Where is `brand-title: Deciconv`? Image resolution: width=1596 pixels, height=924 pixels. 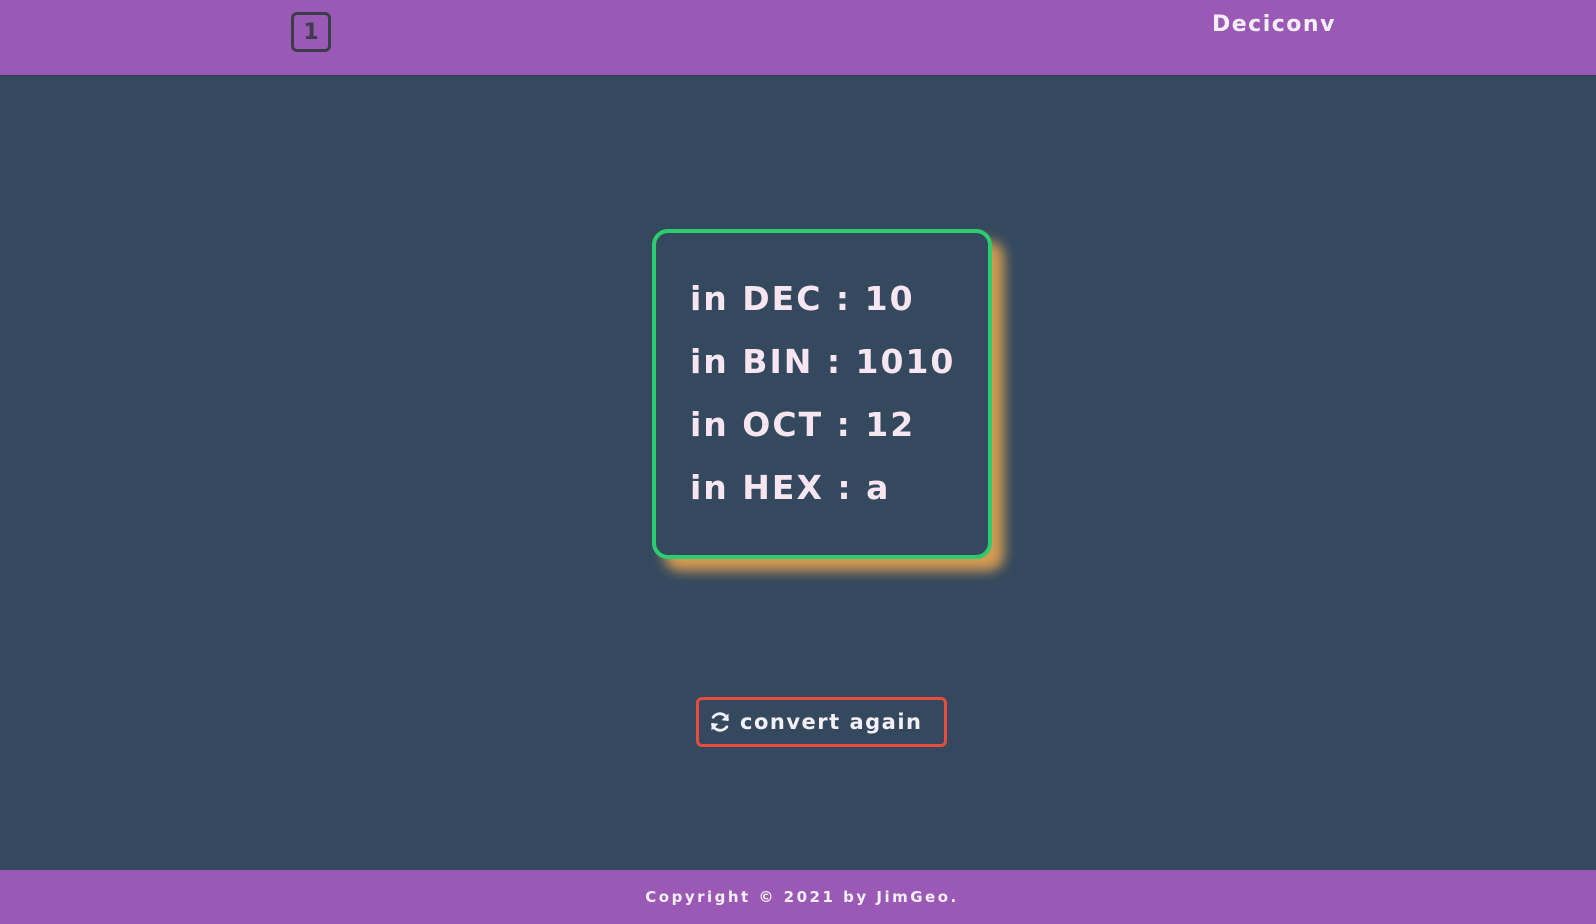 brand-title: Deciconv is located at coordinates (1274, 24).